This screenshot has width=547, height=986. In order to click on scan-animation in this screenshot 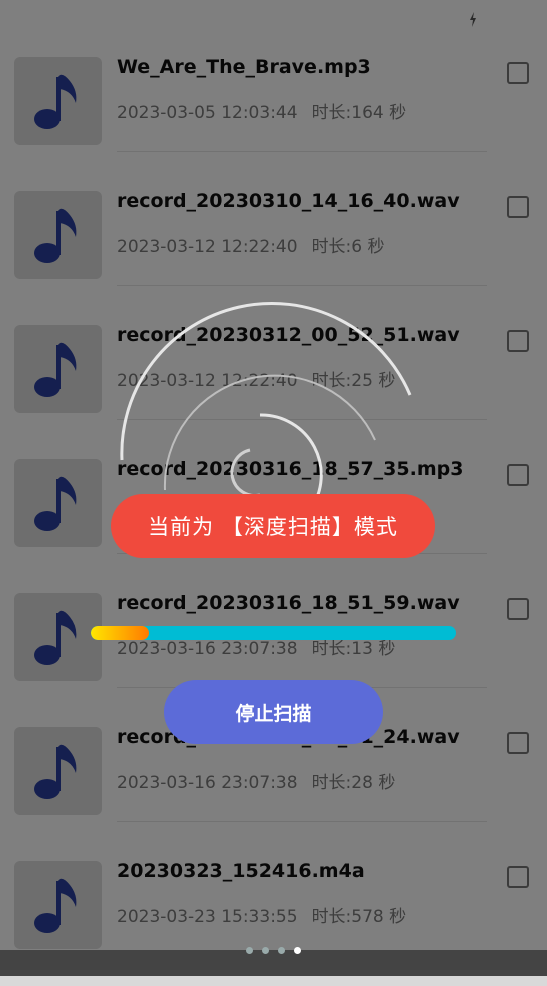, I will do `click(266, 406)`.